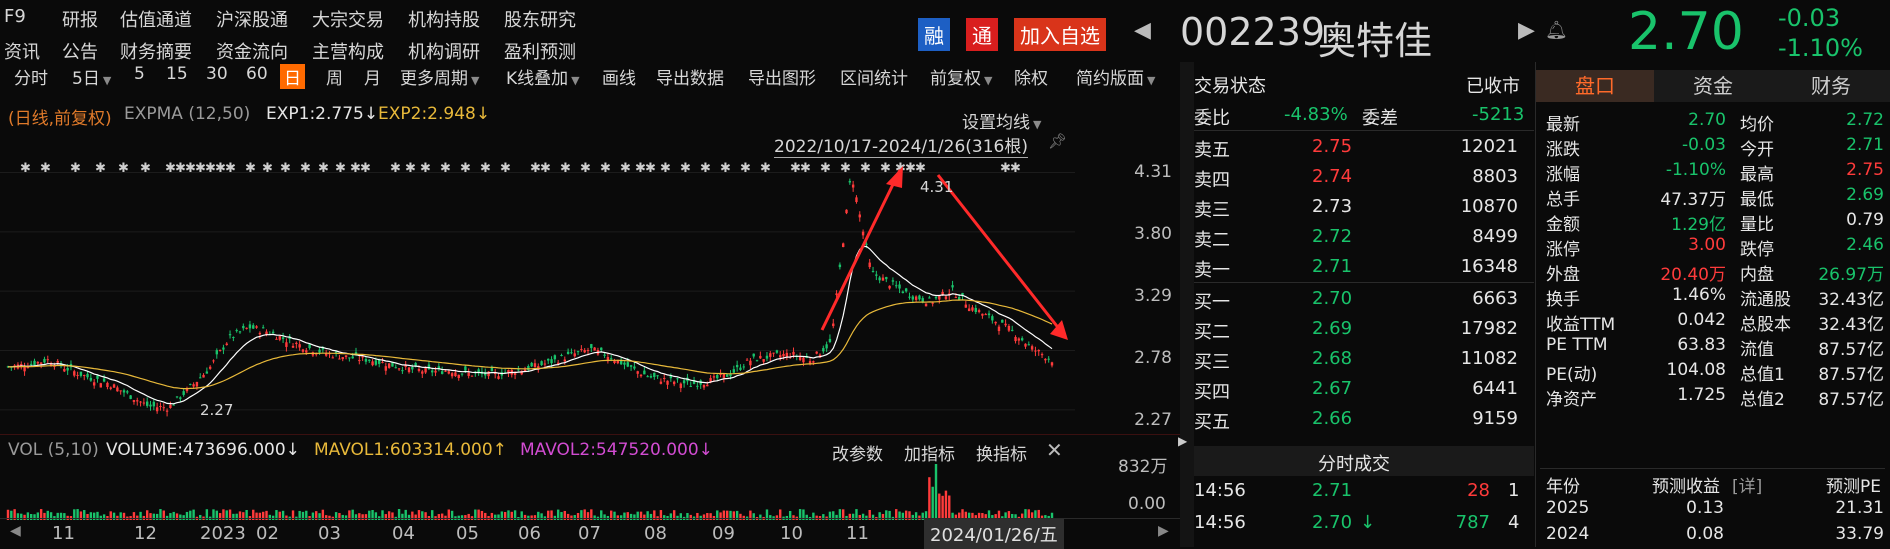 The width and height of the screenshot is (1890, 549). Describe the element at coordinates (444, 51) in the screenshot. I see `nav-institution-survey: 机构调研` at that location.